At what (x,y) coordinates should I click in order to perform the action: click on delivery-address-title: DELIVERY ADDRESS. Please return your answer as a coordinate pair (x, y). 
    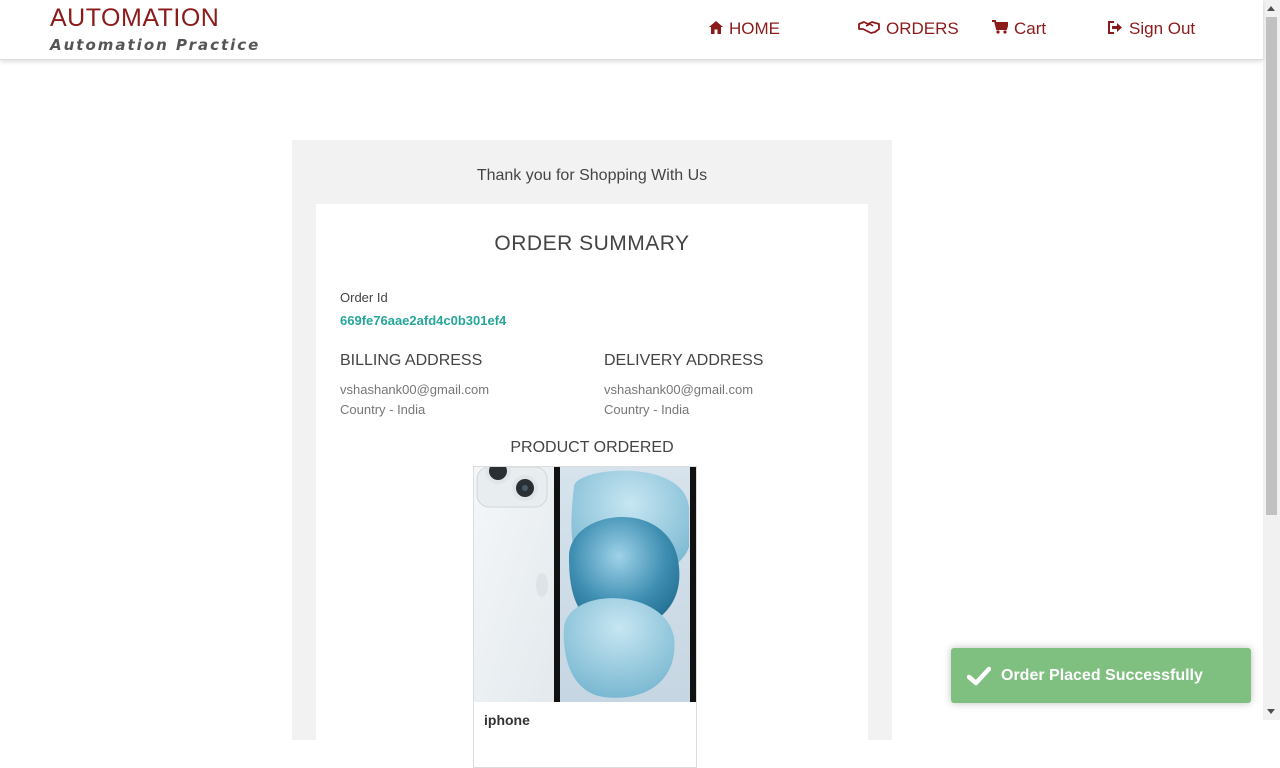
    Looking at the image, I should click on (684, 360).